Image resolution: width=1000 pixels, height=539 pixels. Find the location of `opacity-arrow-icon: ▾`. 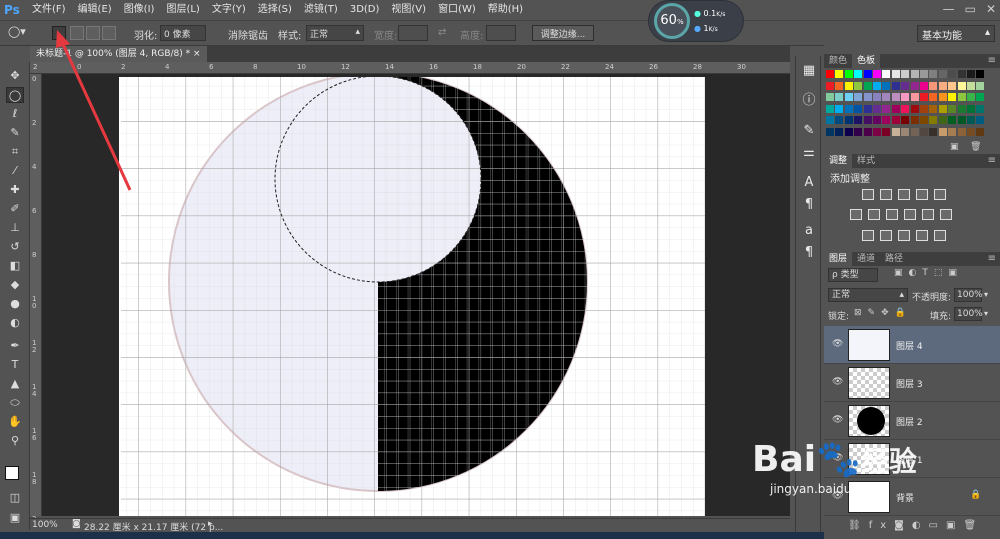

opacity-arrow-icon: ▾ is located at coordinates (986, 294).